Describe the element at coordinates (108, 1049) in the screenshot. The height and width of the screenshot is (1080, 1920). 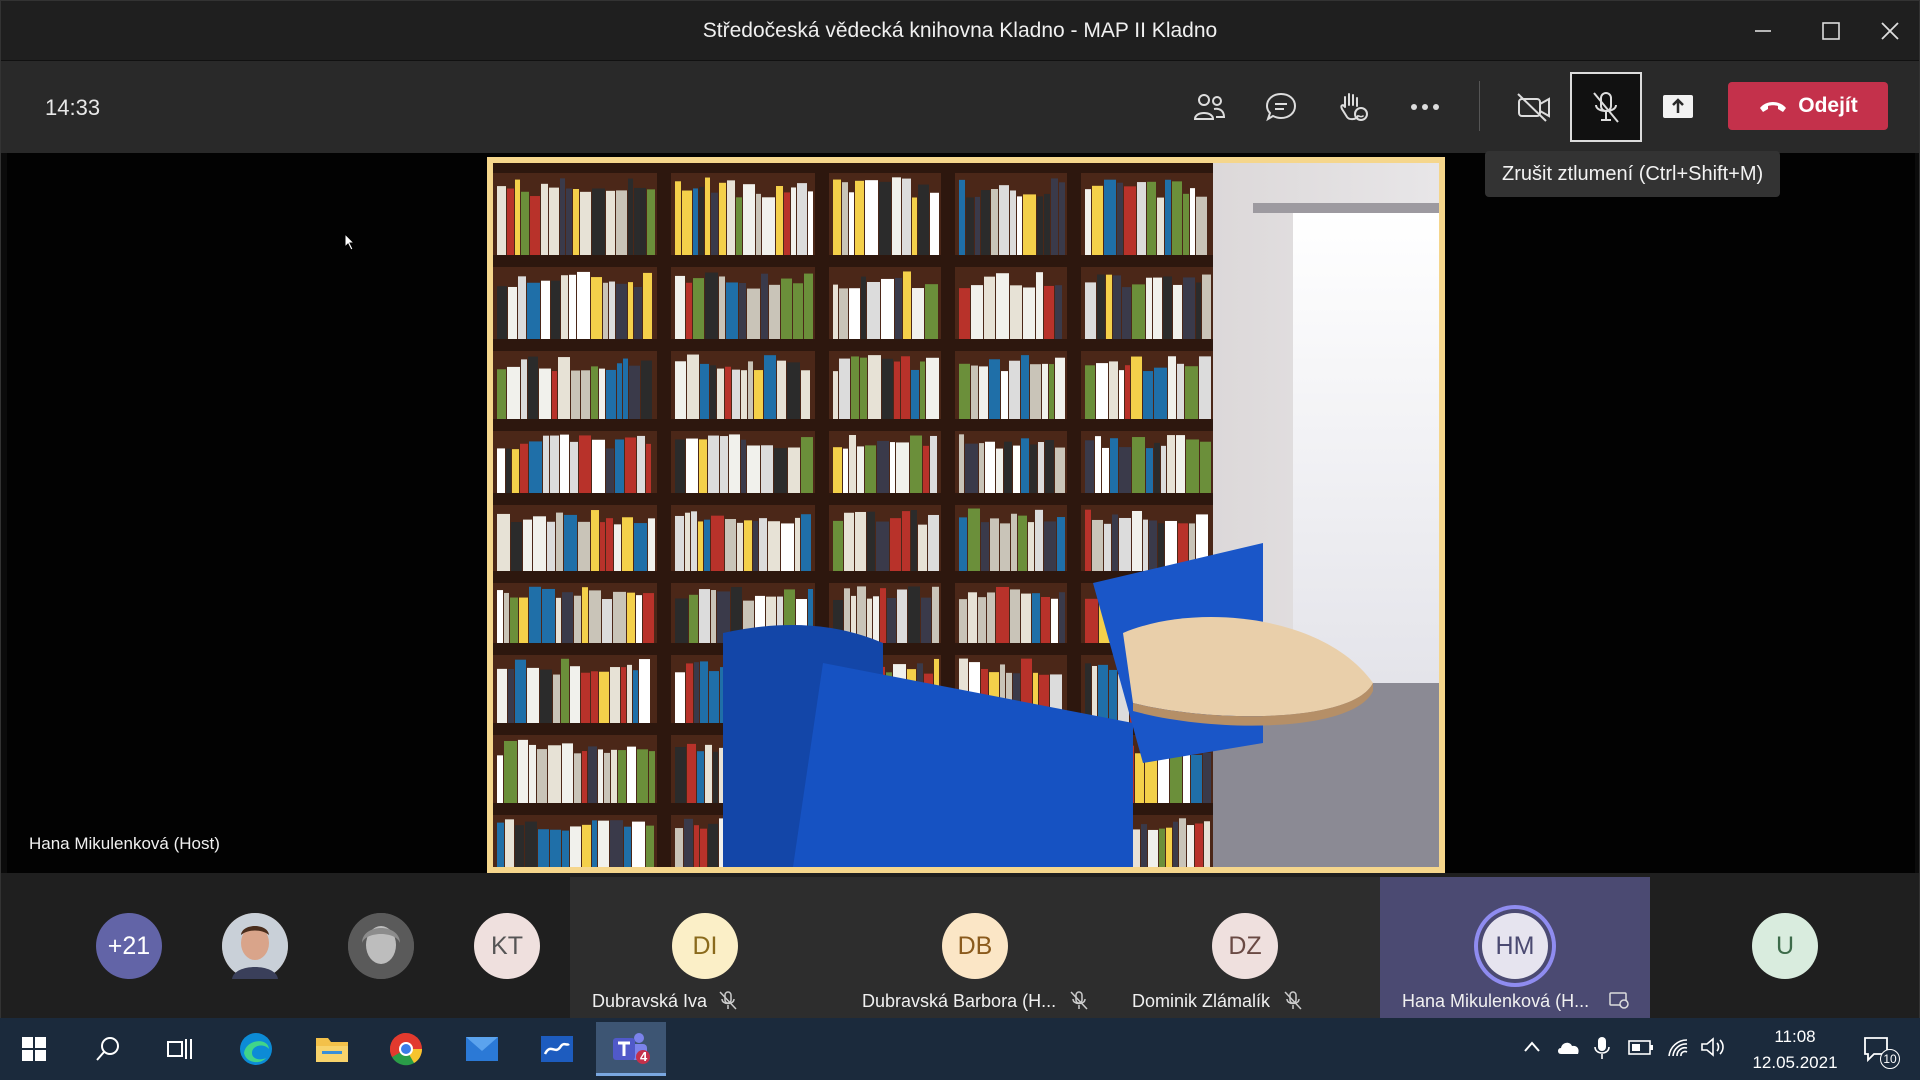
I see `search-button` at that location.